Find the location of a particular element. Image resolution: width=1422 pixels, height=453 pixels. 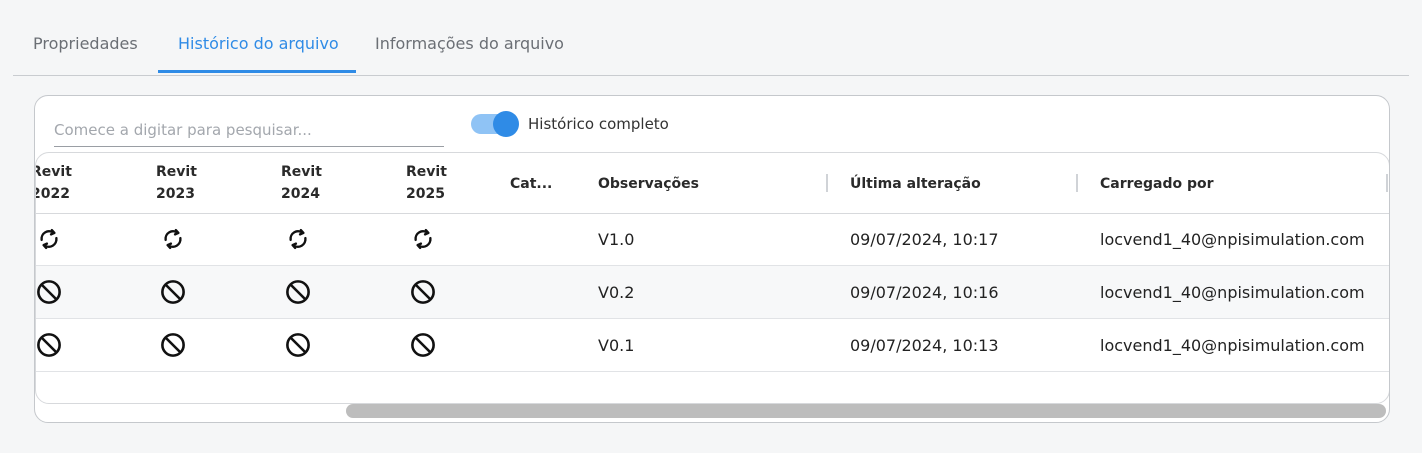

toggle-knob is located at coordinates (506, 124).